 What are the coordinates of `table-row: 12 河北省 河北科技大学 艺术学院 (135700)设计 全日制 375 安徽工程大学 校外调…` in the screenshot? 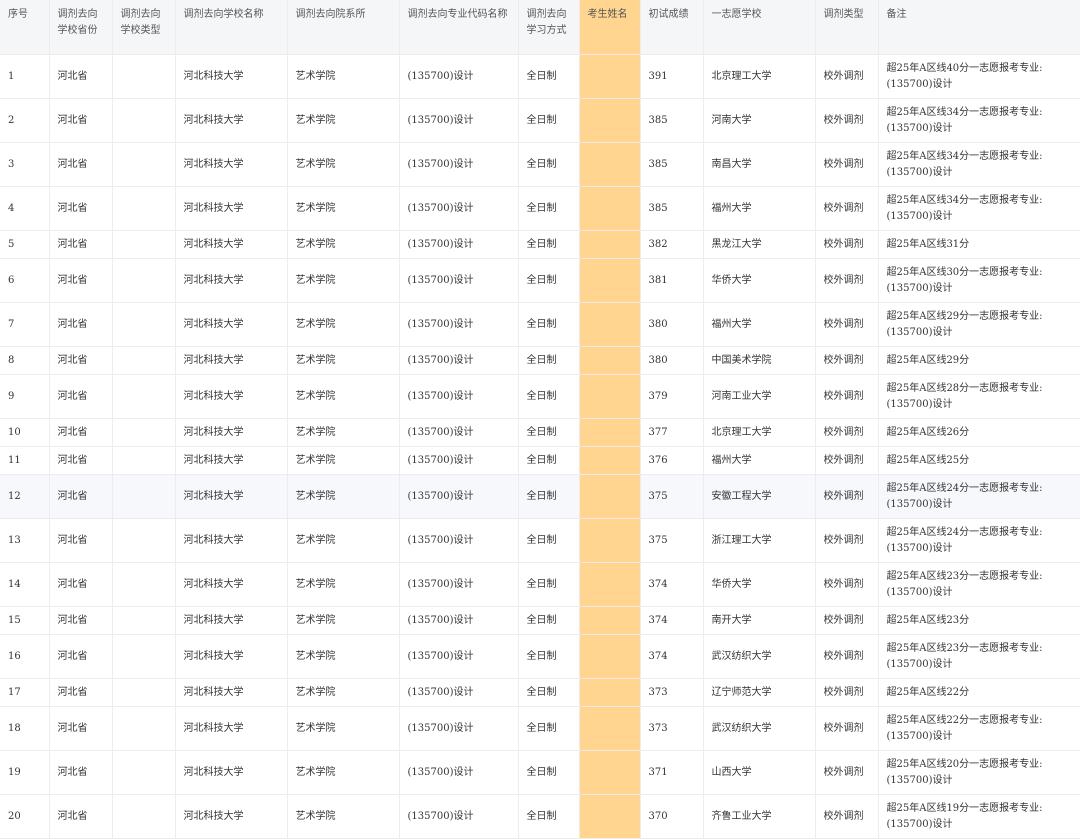 It's located at (540, 496).